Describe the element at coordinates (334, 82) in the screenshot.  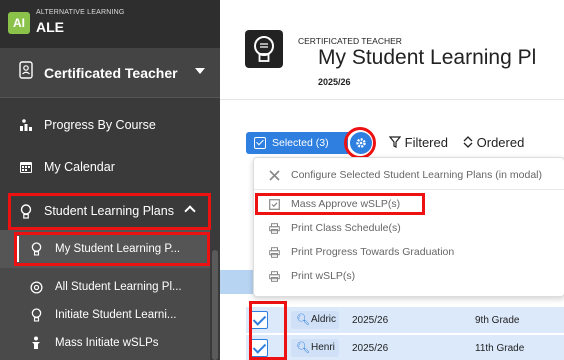
I see `school-year: 2025/26` at that location.